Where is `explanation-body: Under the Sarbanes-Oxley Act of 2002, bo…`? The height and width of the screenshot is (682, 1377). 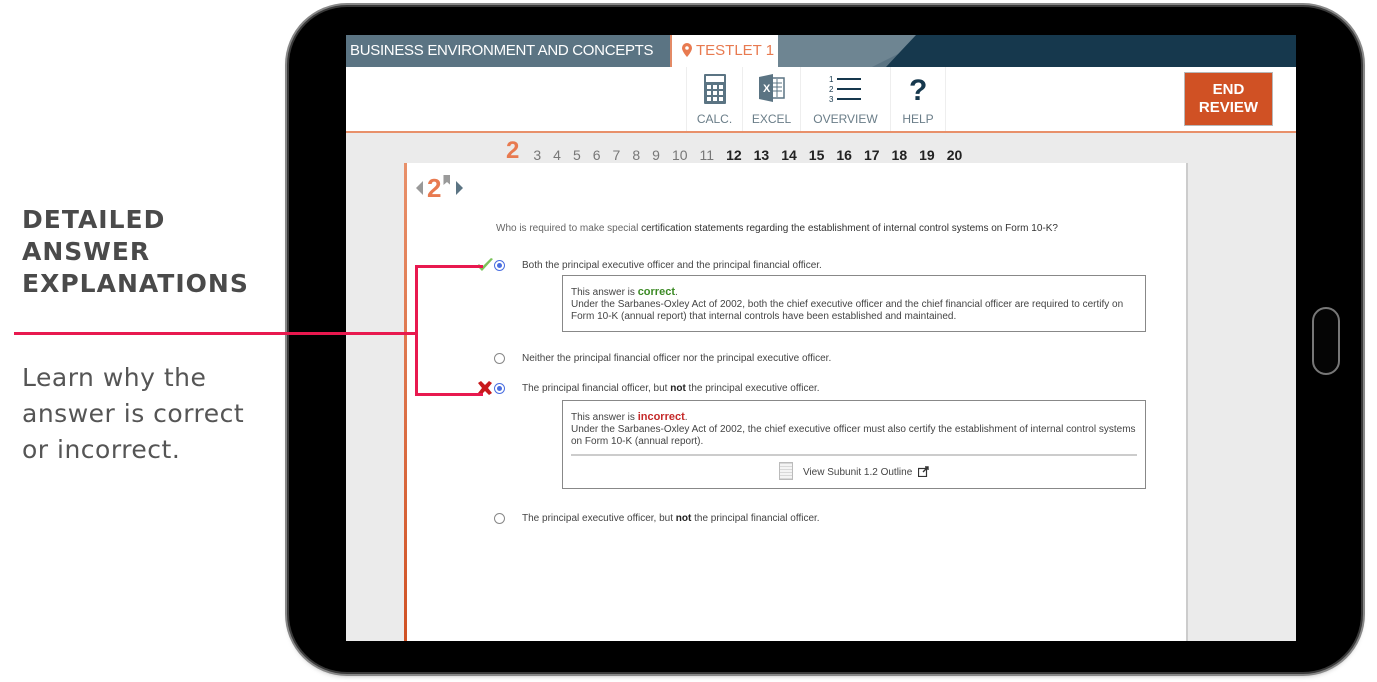
explanation-body: Under the Sarbanes-Oxley Act of 2002, bo… is located at coordinates (847, 310).